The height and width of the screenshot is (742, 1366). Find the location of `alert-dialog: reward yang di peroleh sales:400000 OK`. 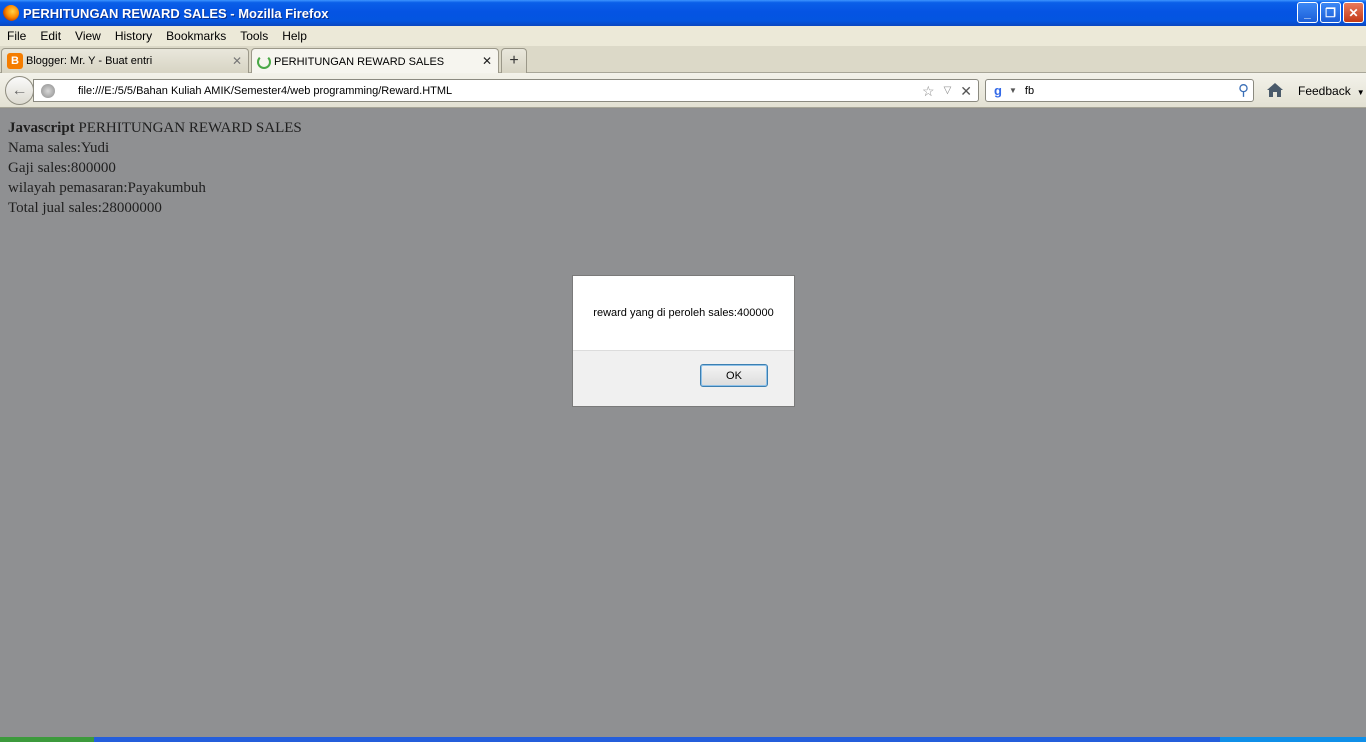

alert-dialog: reward yang di peroleh sales:400000 OK is located at coordinates (683, 341).